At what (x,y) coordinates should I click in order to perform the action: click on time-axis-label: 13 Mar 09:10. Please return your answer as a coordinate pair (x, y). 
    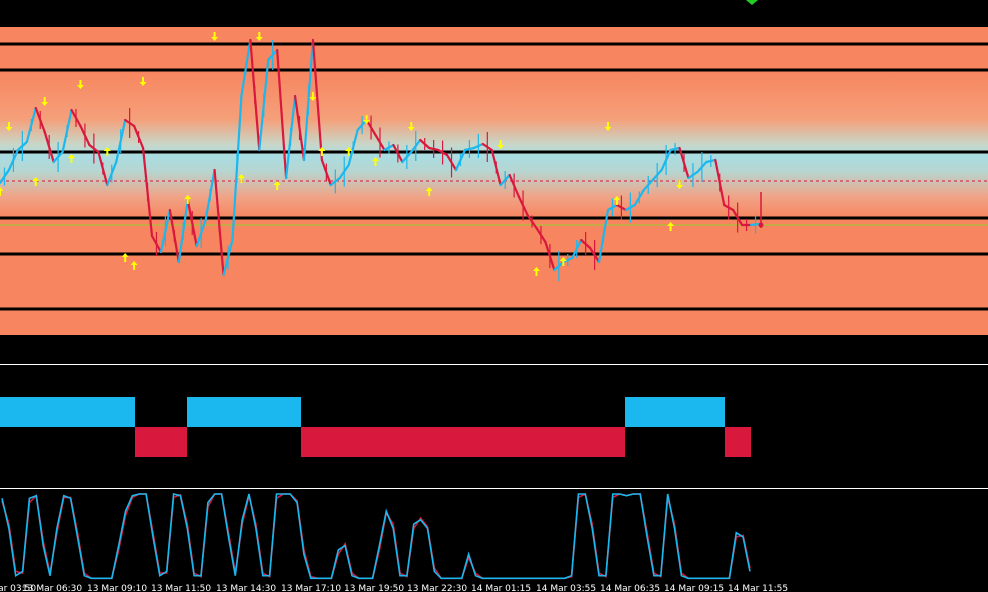
    Looking at the image, I should click on (117, 588).